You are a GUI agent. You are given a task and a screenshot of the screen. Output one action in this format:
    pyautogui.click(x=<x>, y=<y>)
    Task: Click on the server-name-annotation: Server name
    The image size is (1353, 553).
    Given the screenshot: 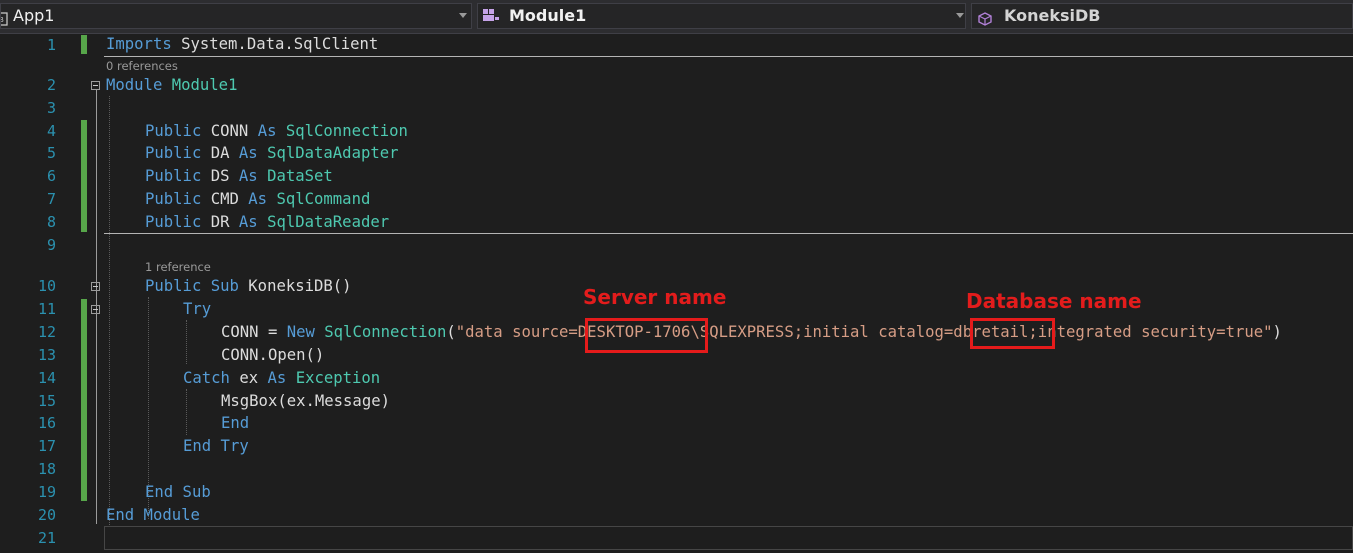 What is the action you would take?
    pyautogui.click(x=655, y=297)
    